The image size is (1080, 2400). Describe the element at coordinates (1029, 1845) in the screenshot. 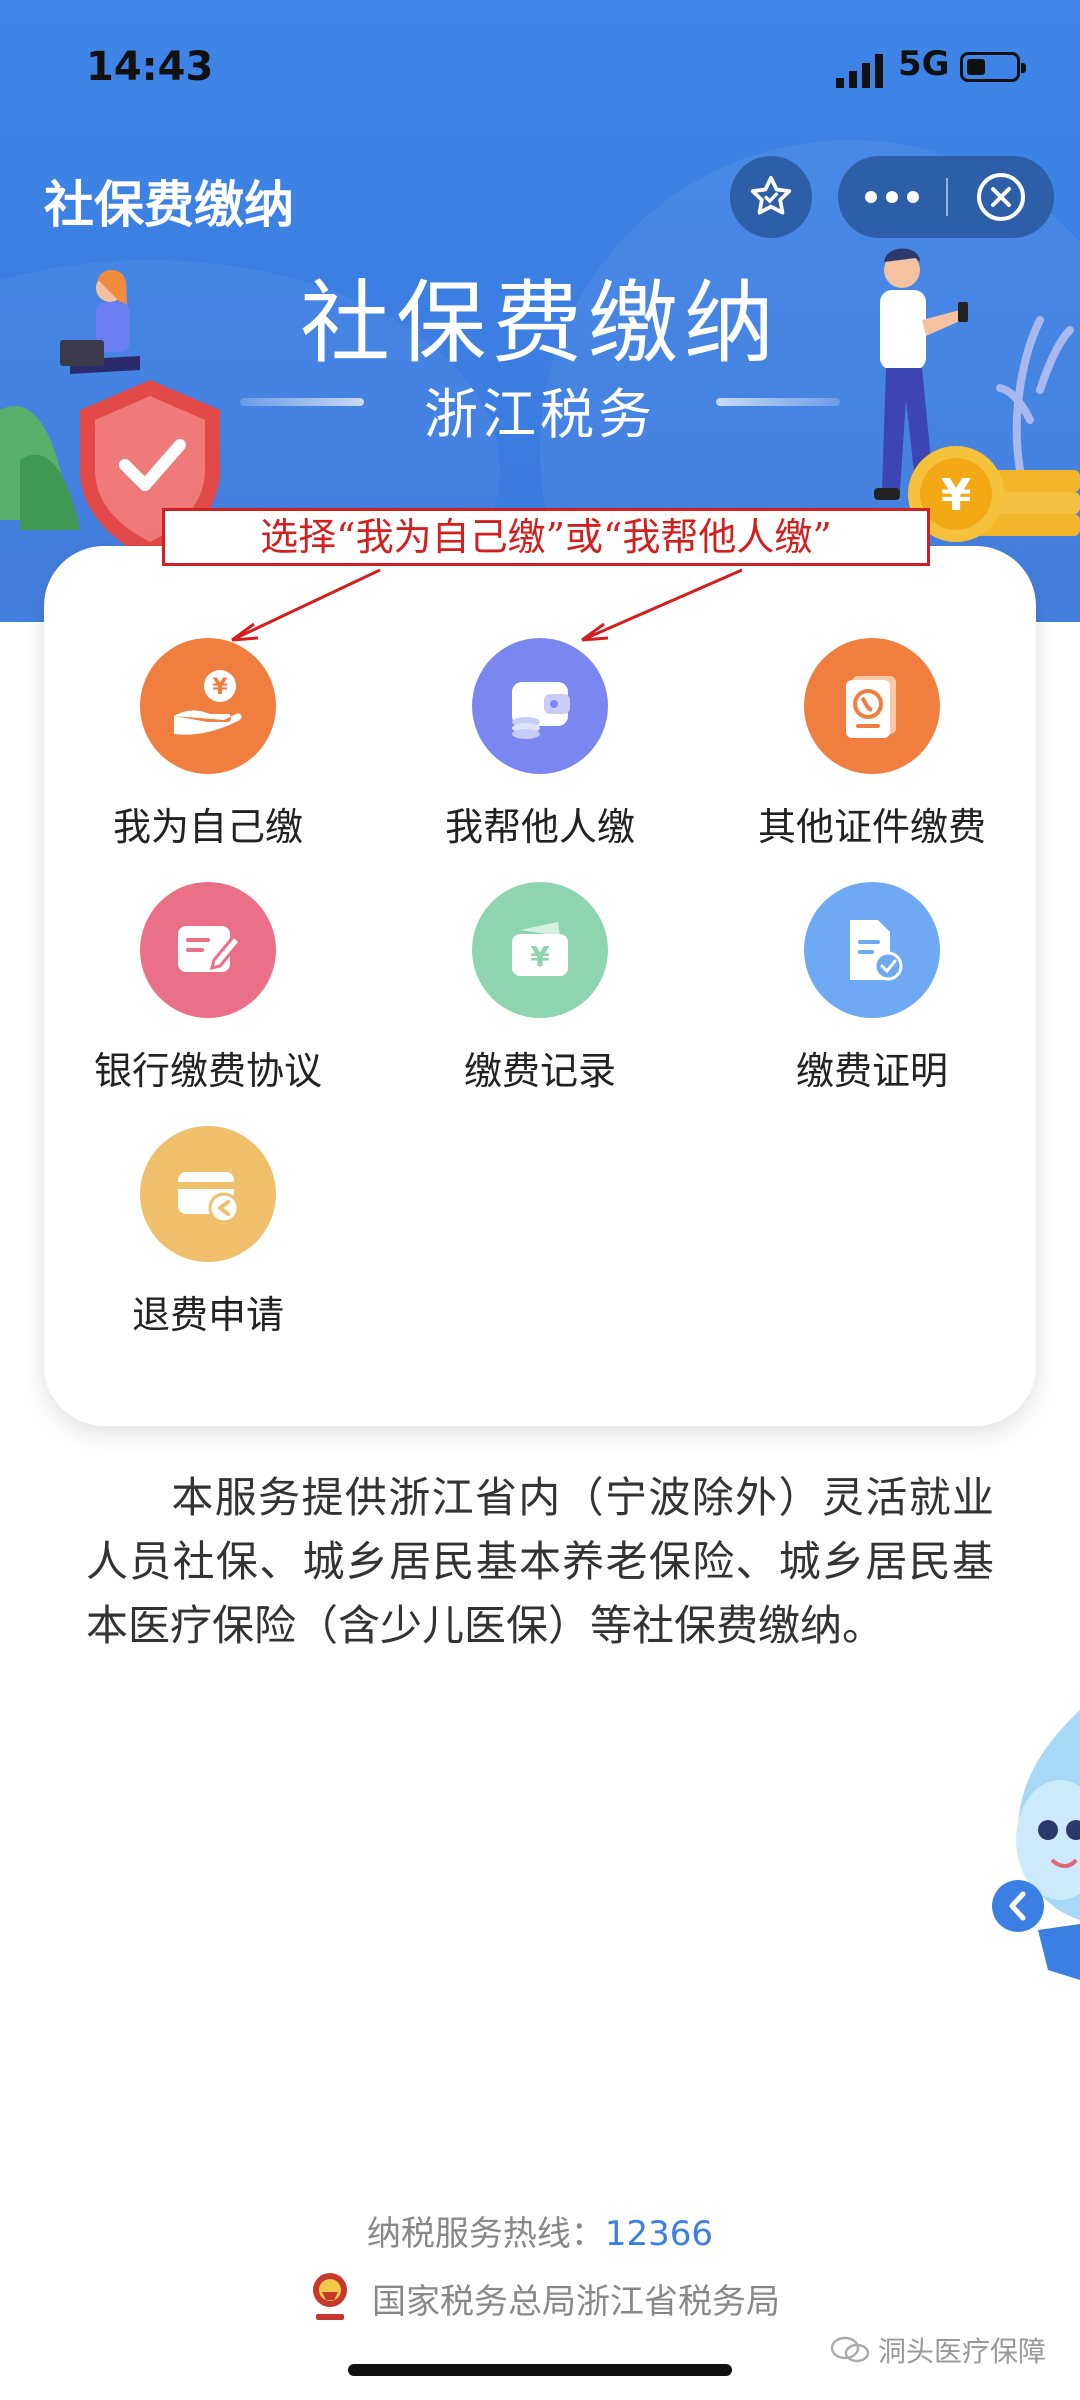

I see `mascot-assistant-icon` at that location.